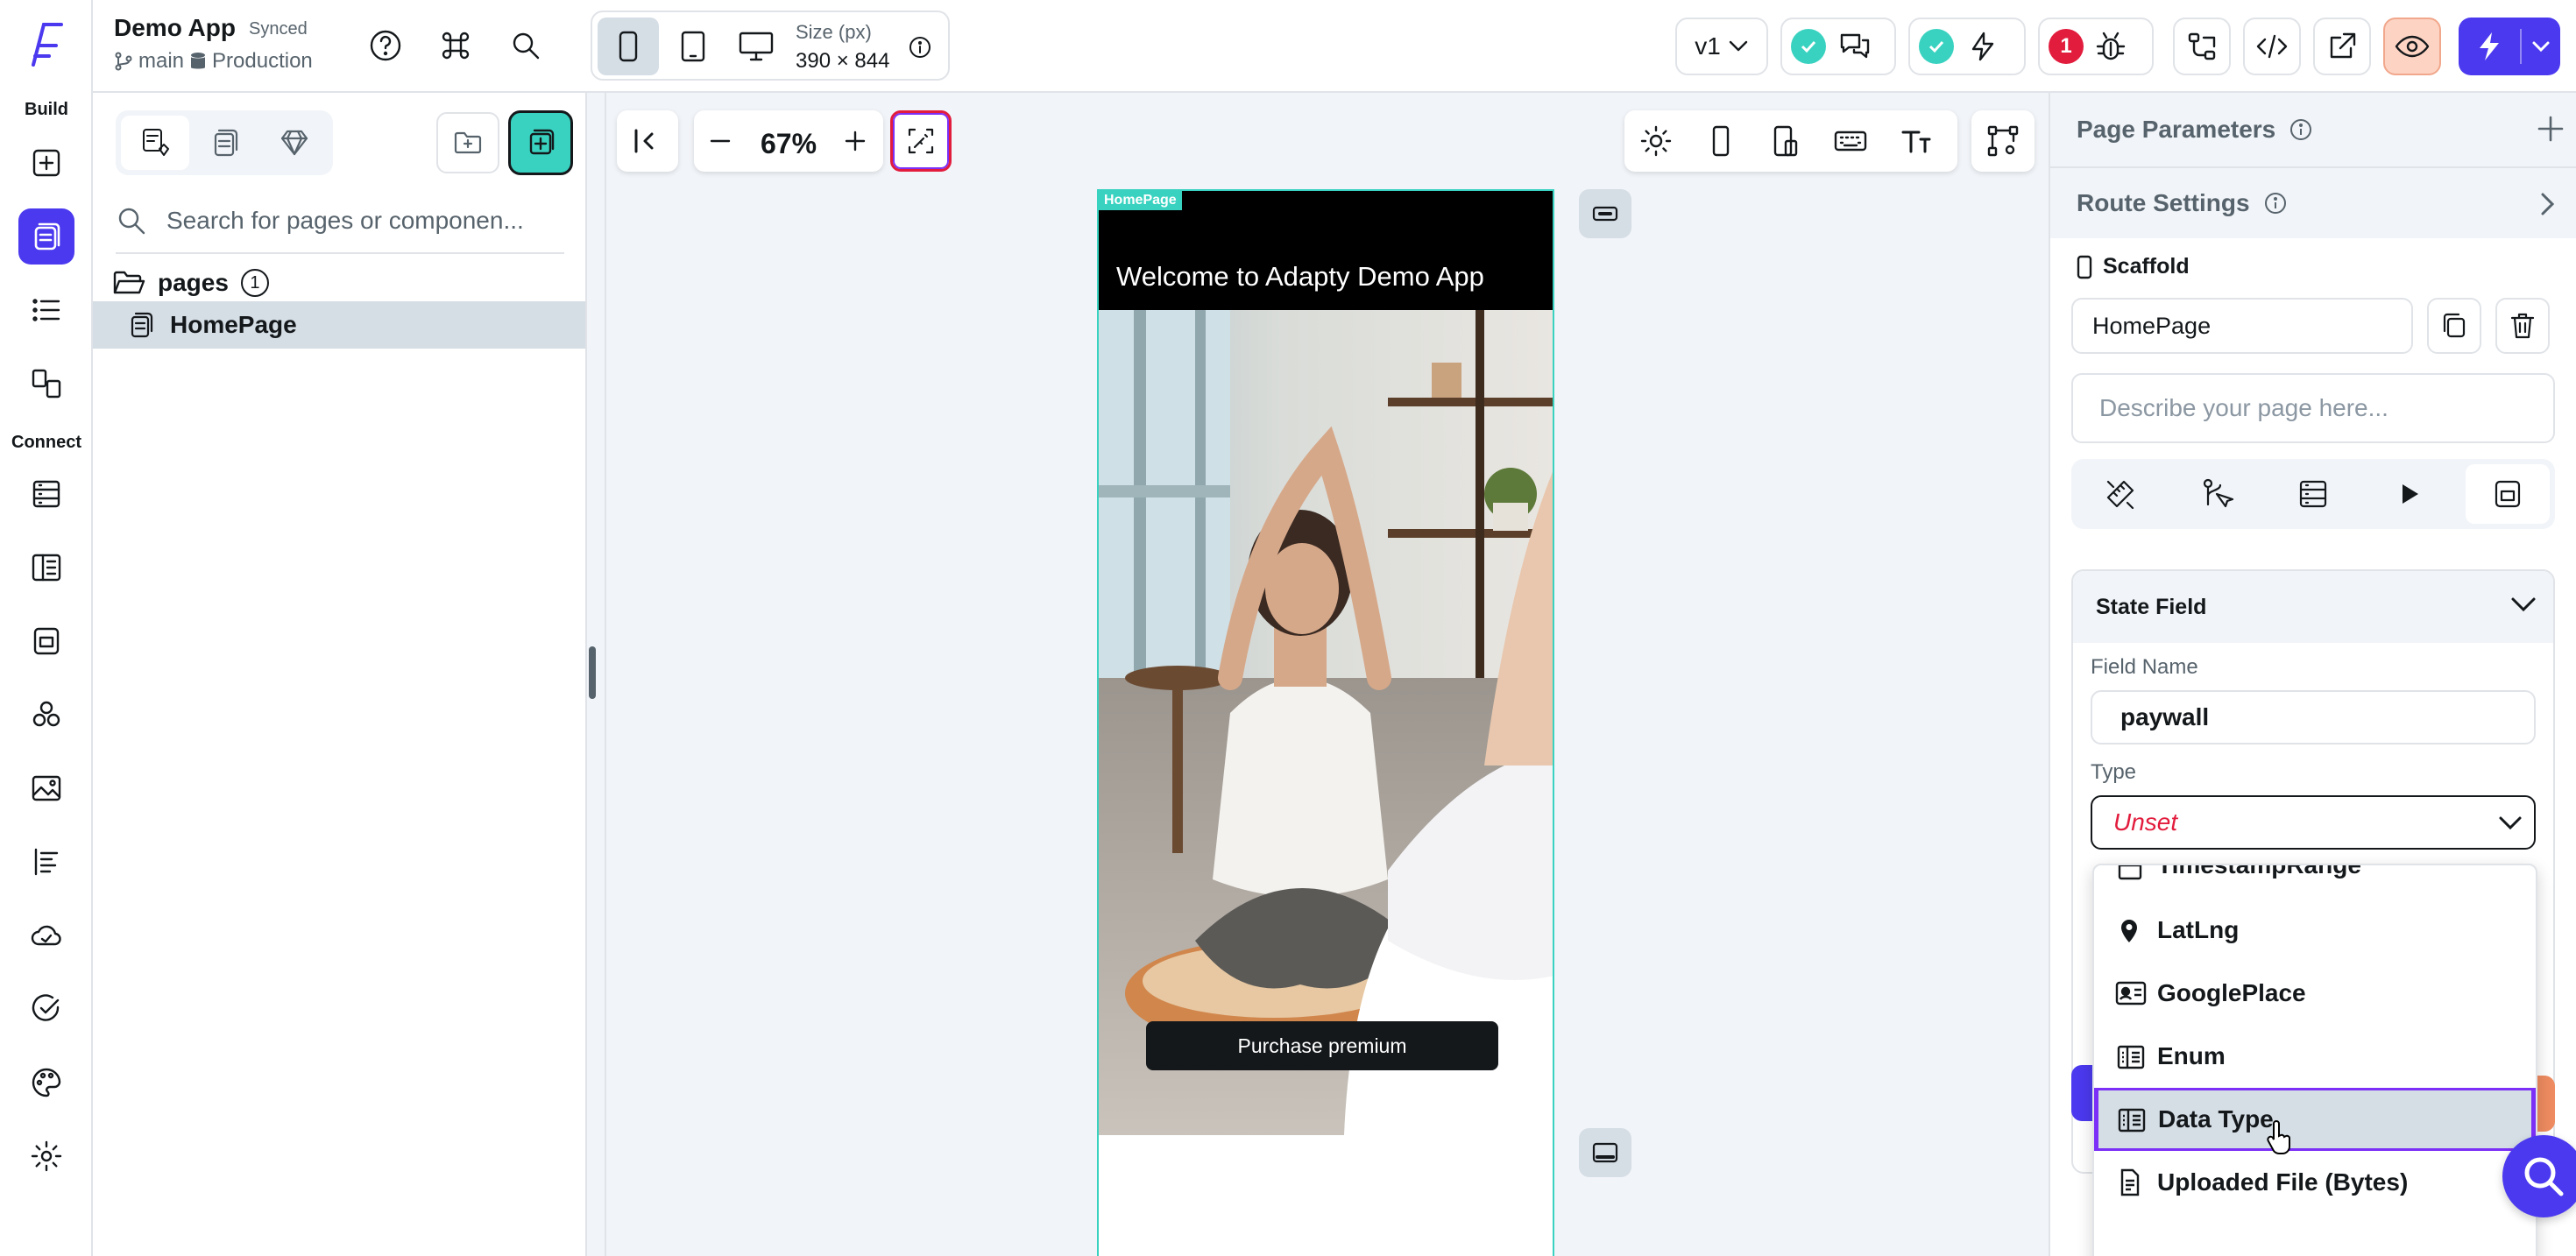 The width and height of the screenshot is (2576, 1256). What do you see at coordinates (2120, 494) in the screenshot?
I see `properties-tab-icon` at bounding box center [2120, 494].